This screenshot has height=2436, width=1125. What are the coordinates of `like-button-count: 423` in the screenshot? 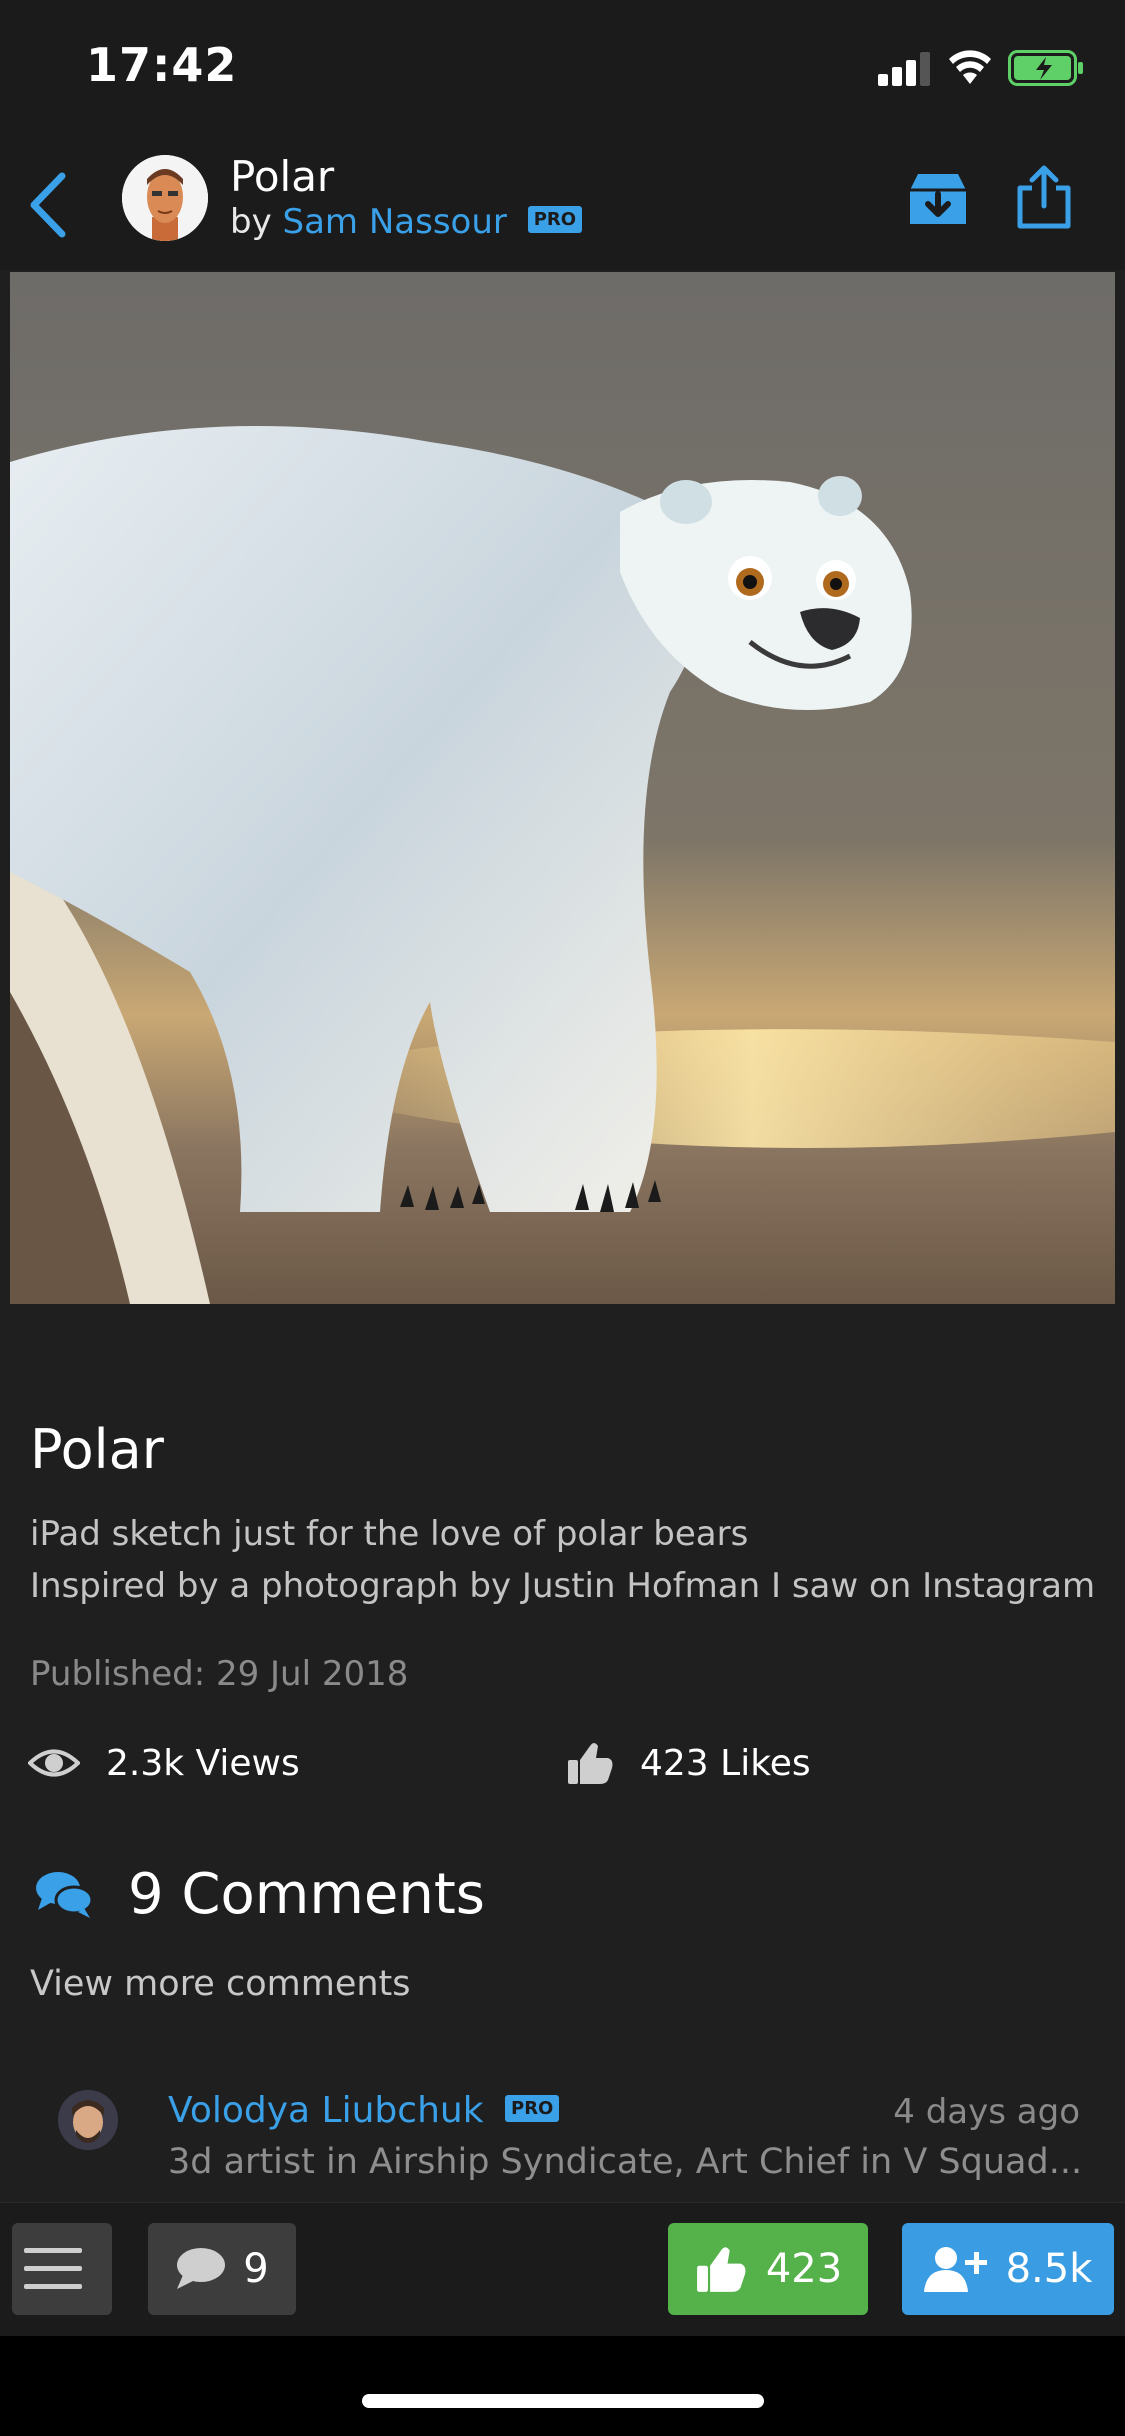 It's located at (804, 2269).